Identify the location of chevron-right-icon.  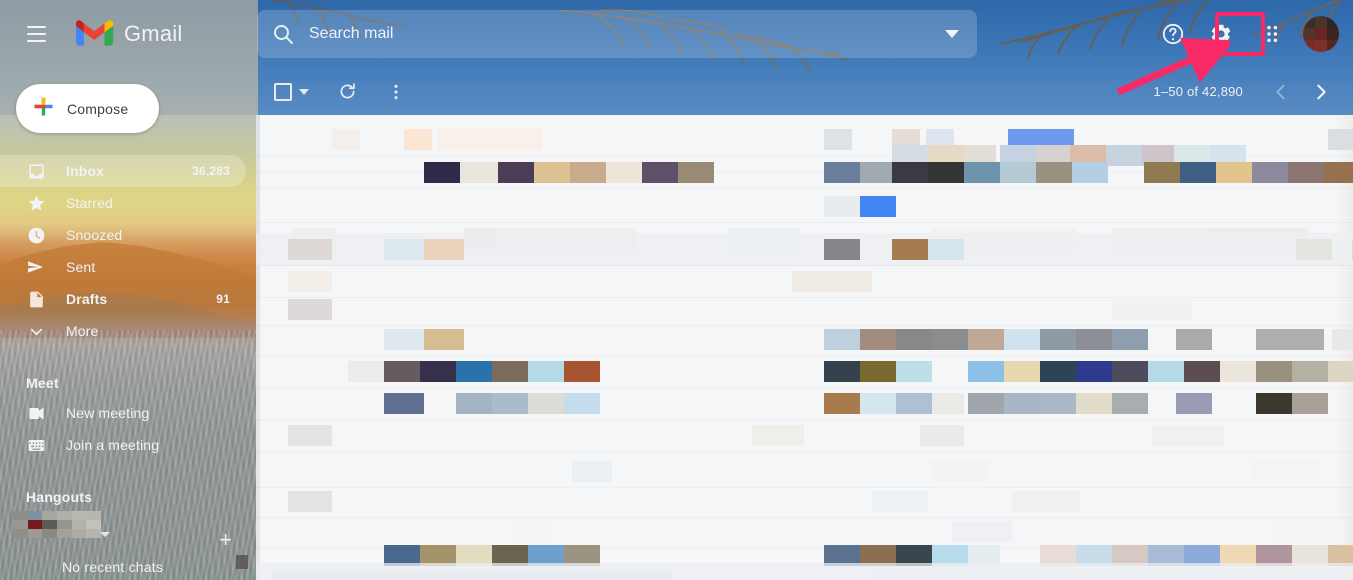
(1321, 92).